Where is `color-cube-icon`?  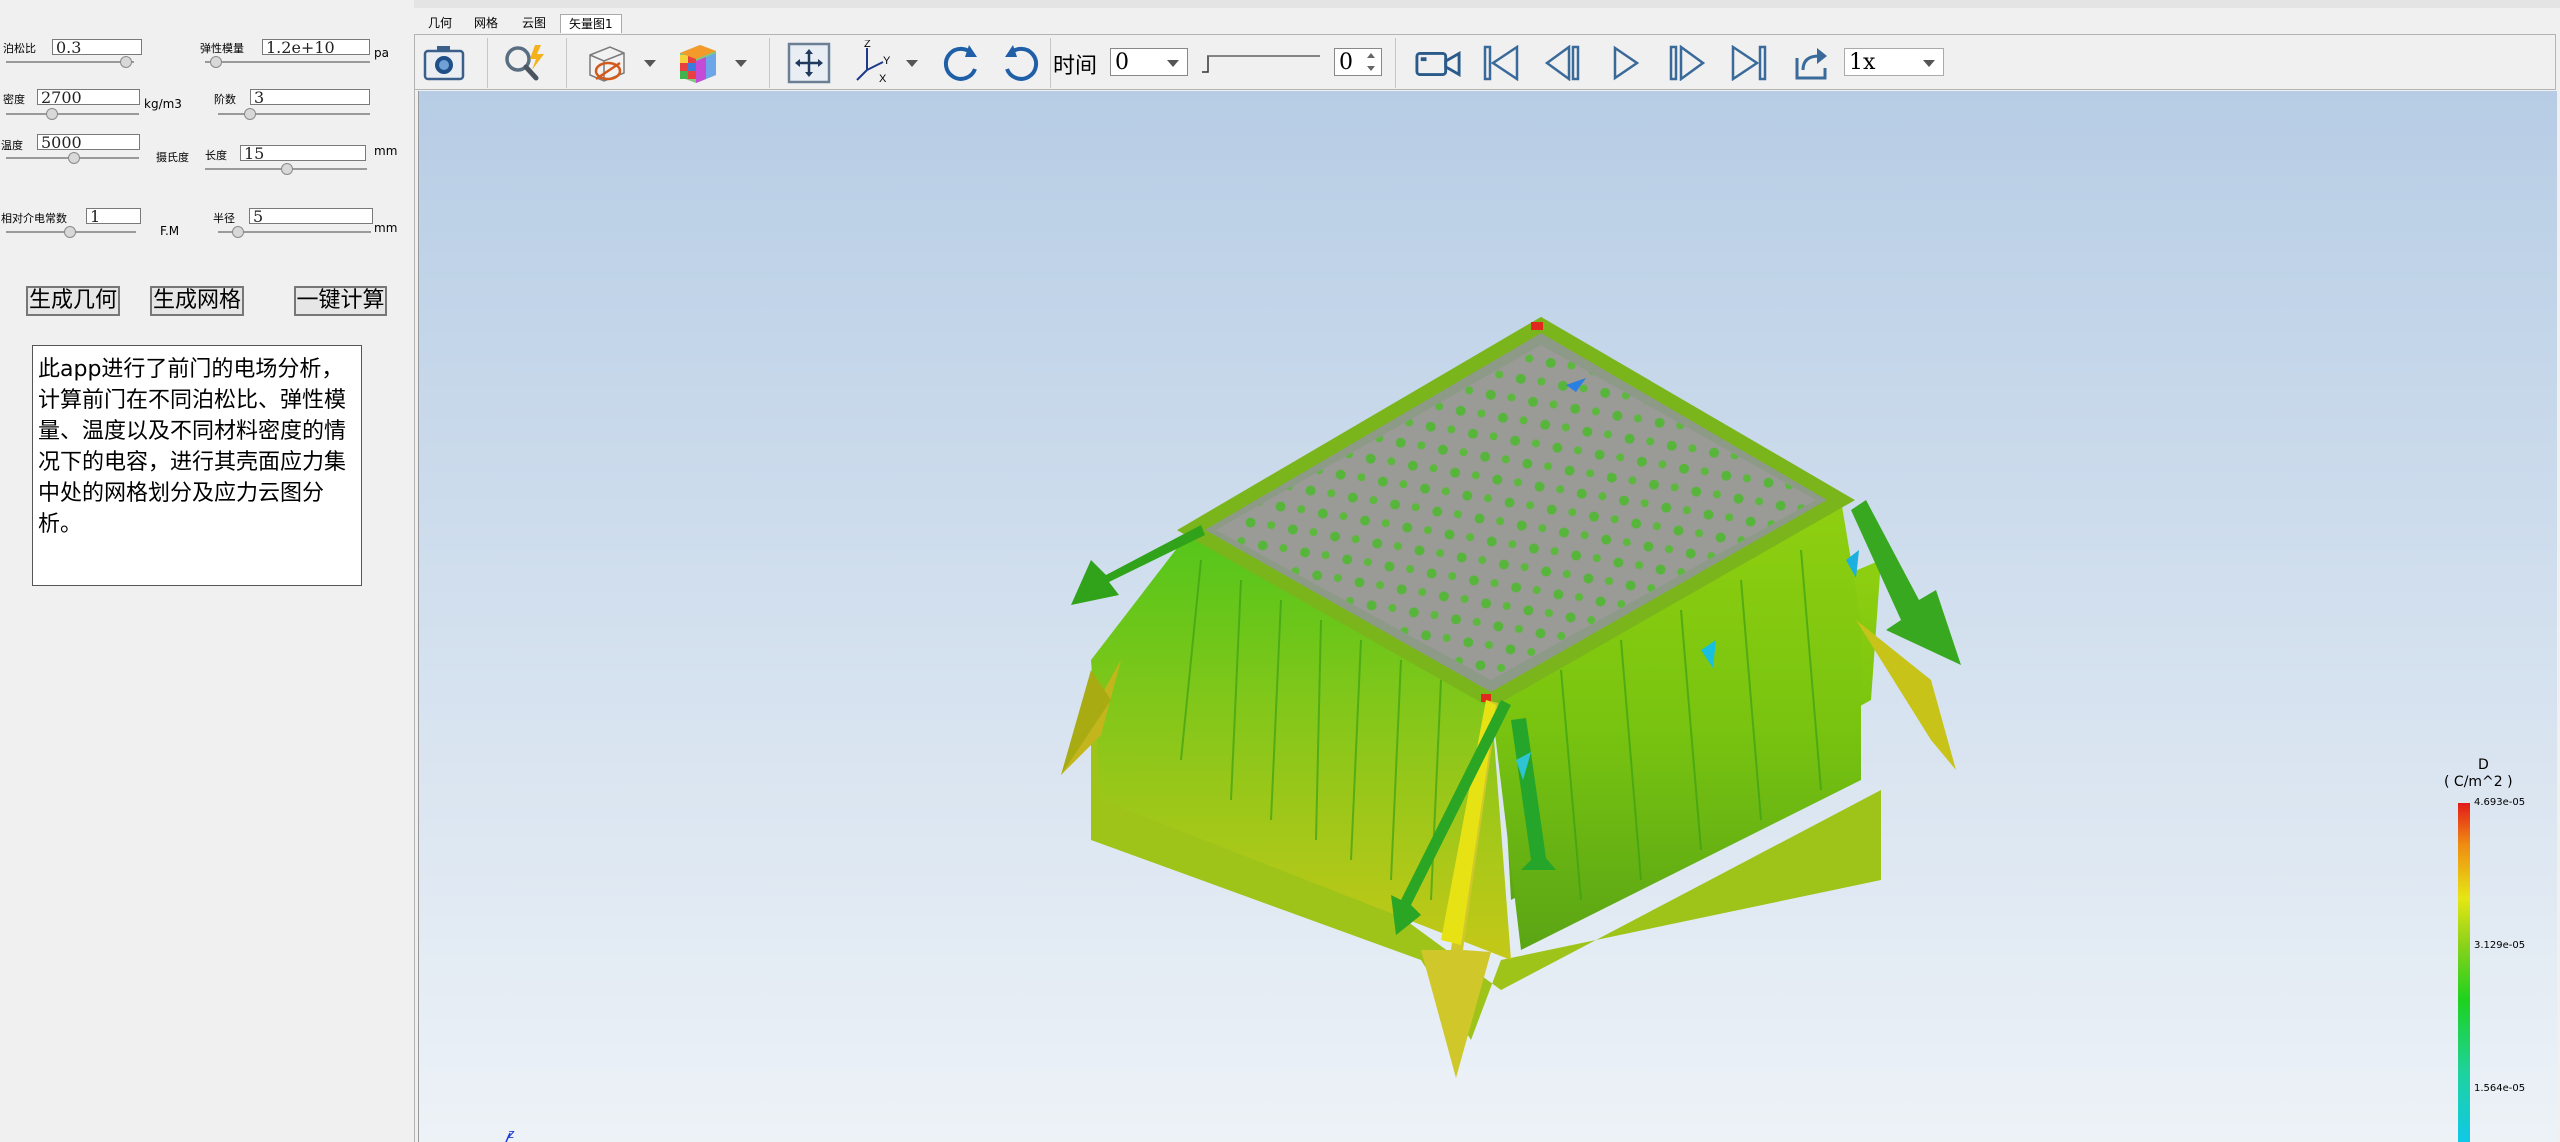
color-cube-icon is located at coordinates (698, 63).